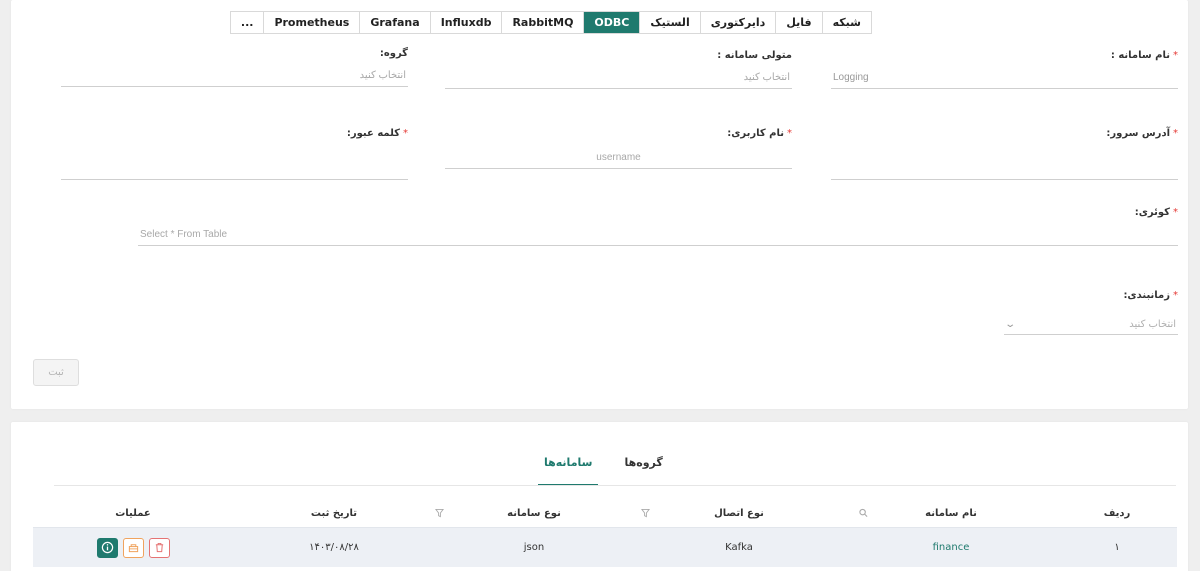 The height and width of the screenshot is (571, 1200). I want to click on info-button, so click(107, 547).